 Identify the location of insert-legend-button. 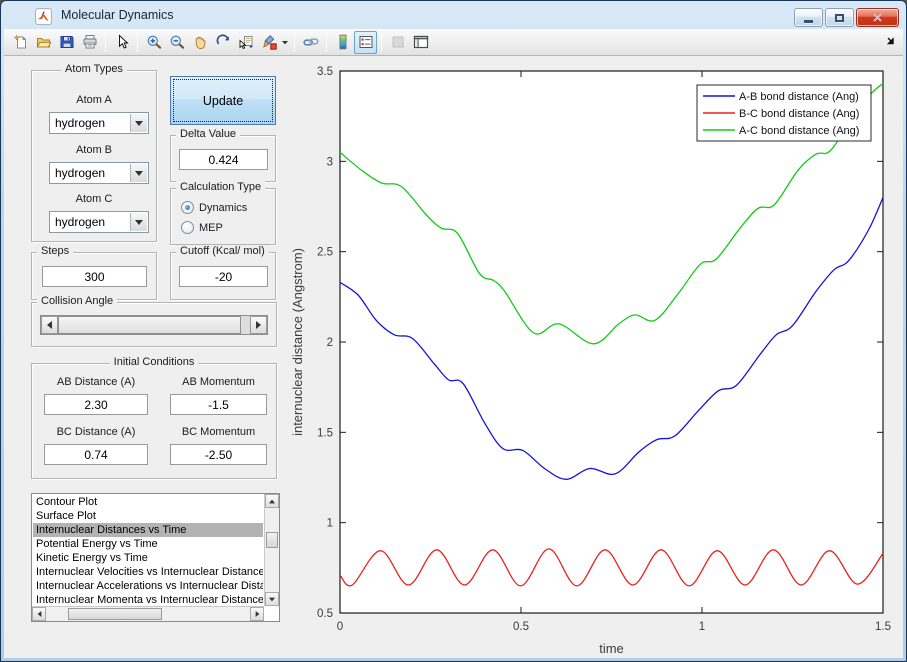
(365, 42).